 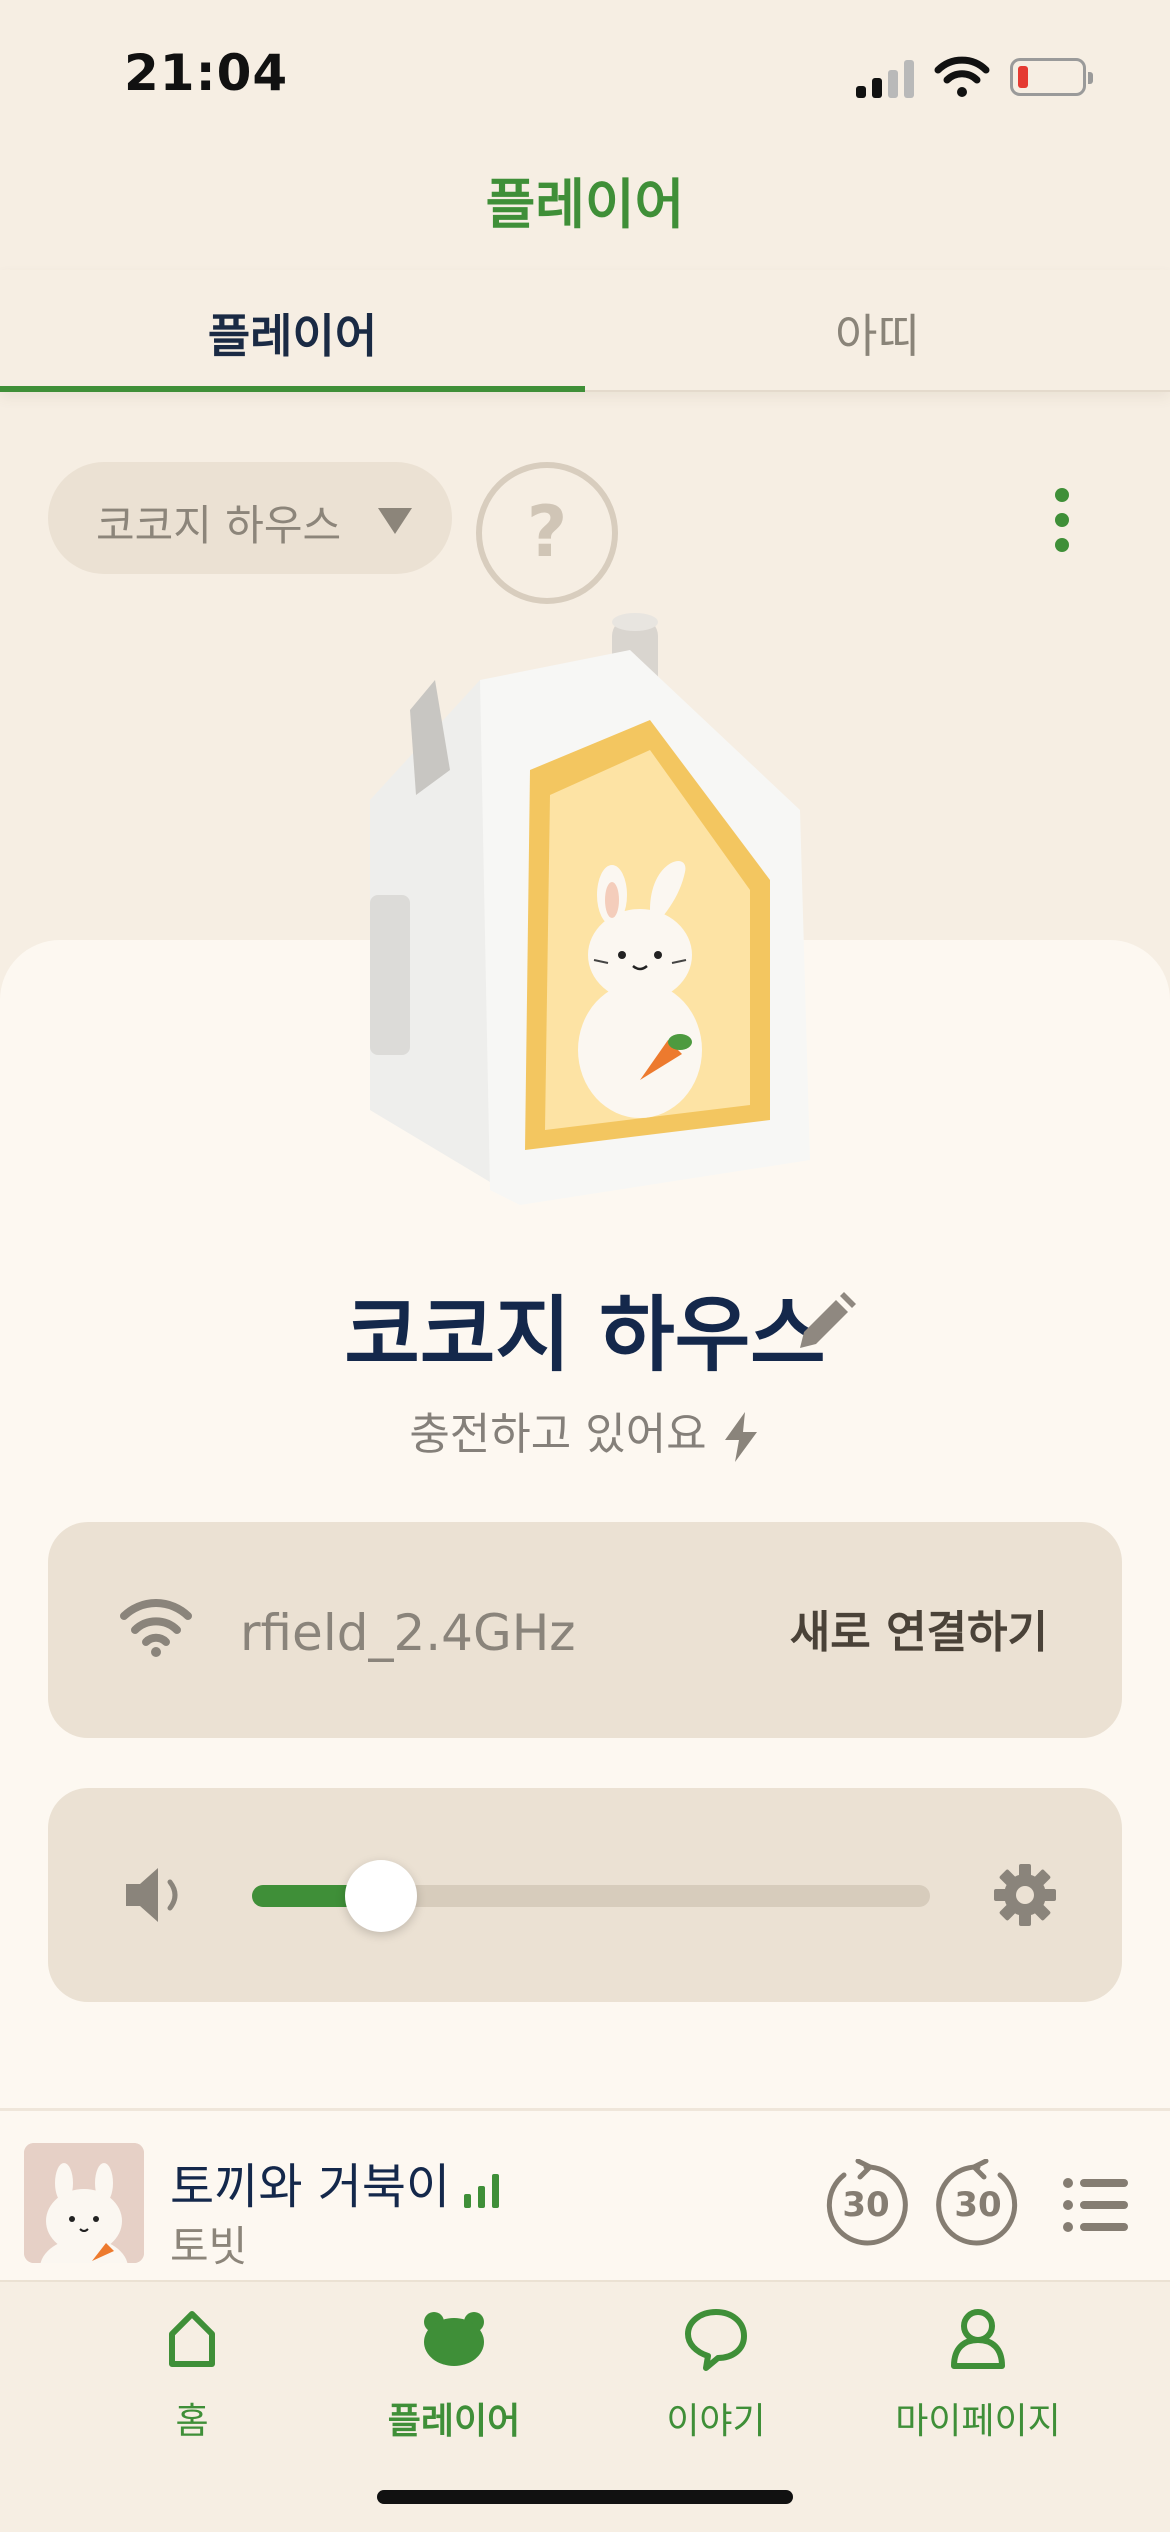 What do you see at coordinates (1096, 2205) in the screenshot?
I see `playlist-icon` at bounding box center [1096, 2205].